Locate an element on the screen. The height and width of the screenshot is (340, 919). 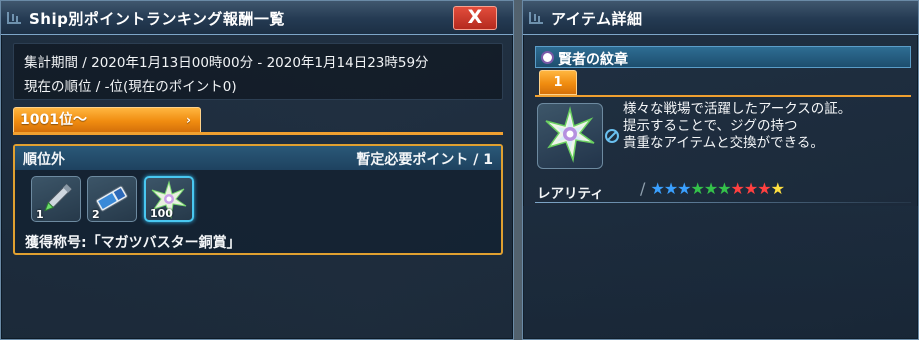
item-number-tab: 1 is located at coordinates (558, 82).